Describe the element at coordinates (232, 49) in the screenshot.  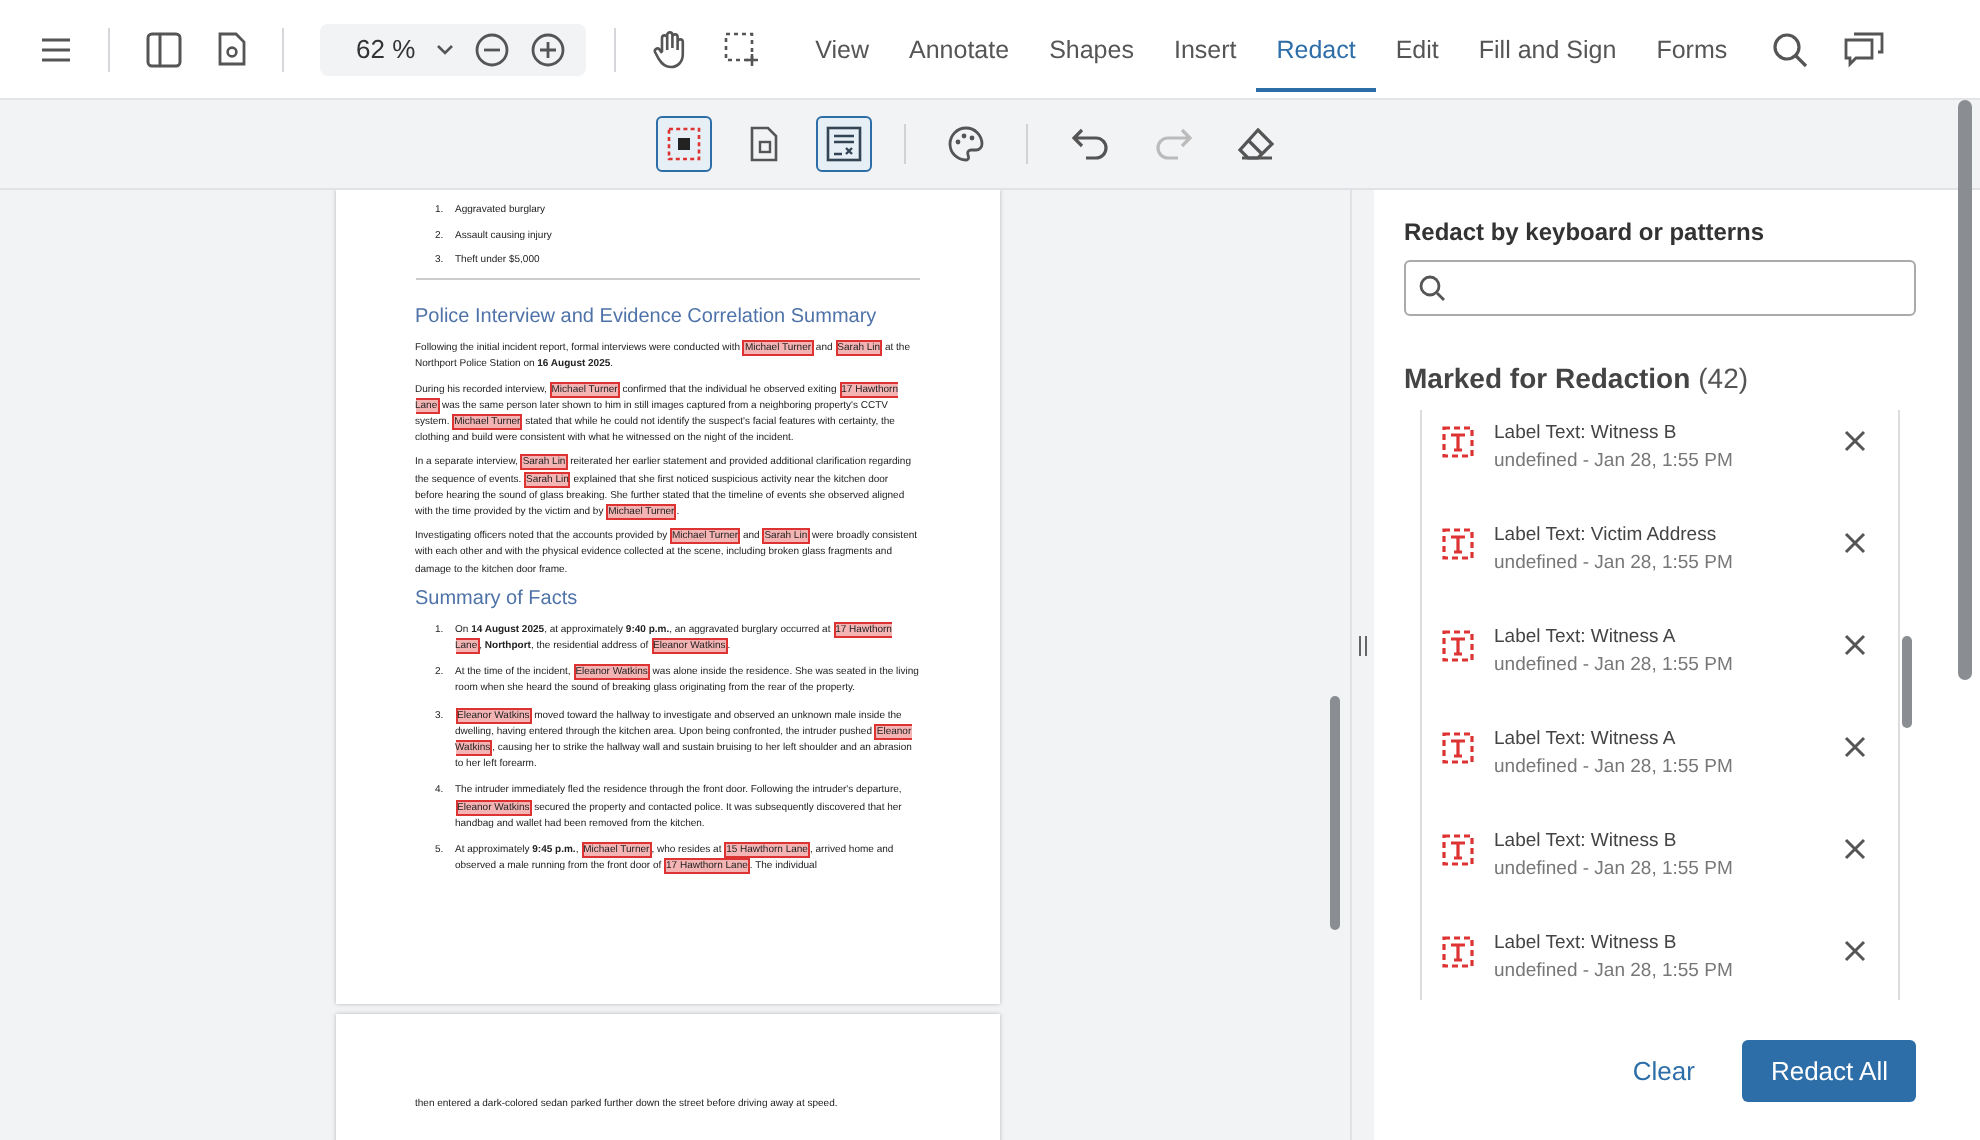
I see `file-settings-icon` at that location.